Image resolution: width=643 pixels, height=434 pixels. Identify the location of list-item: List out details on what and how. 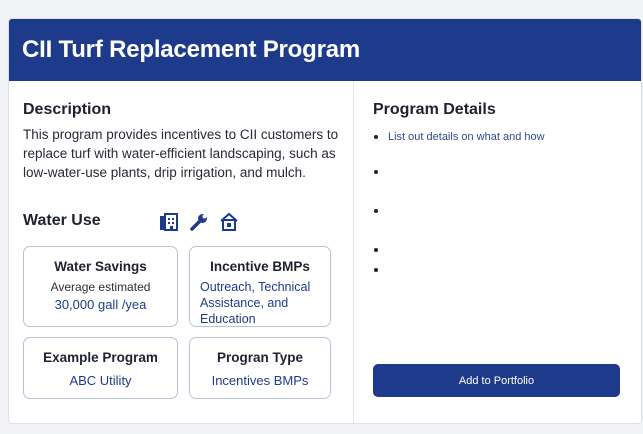
(459, 137).